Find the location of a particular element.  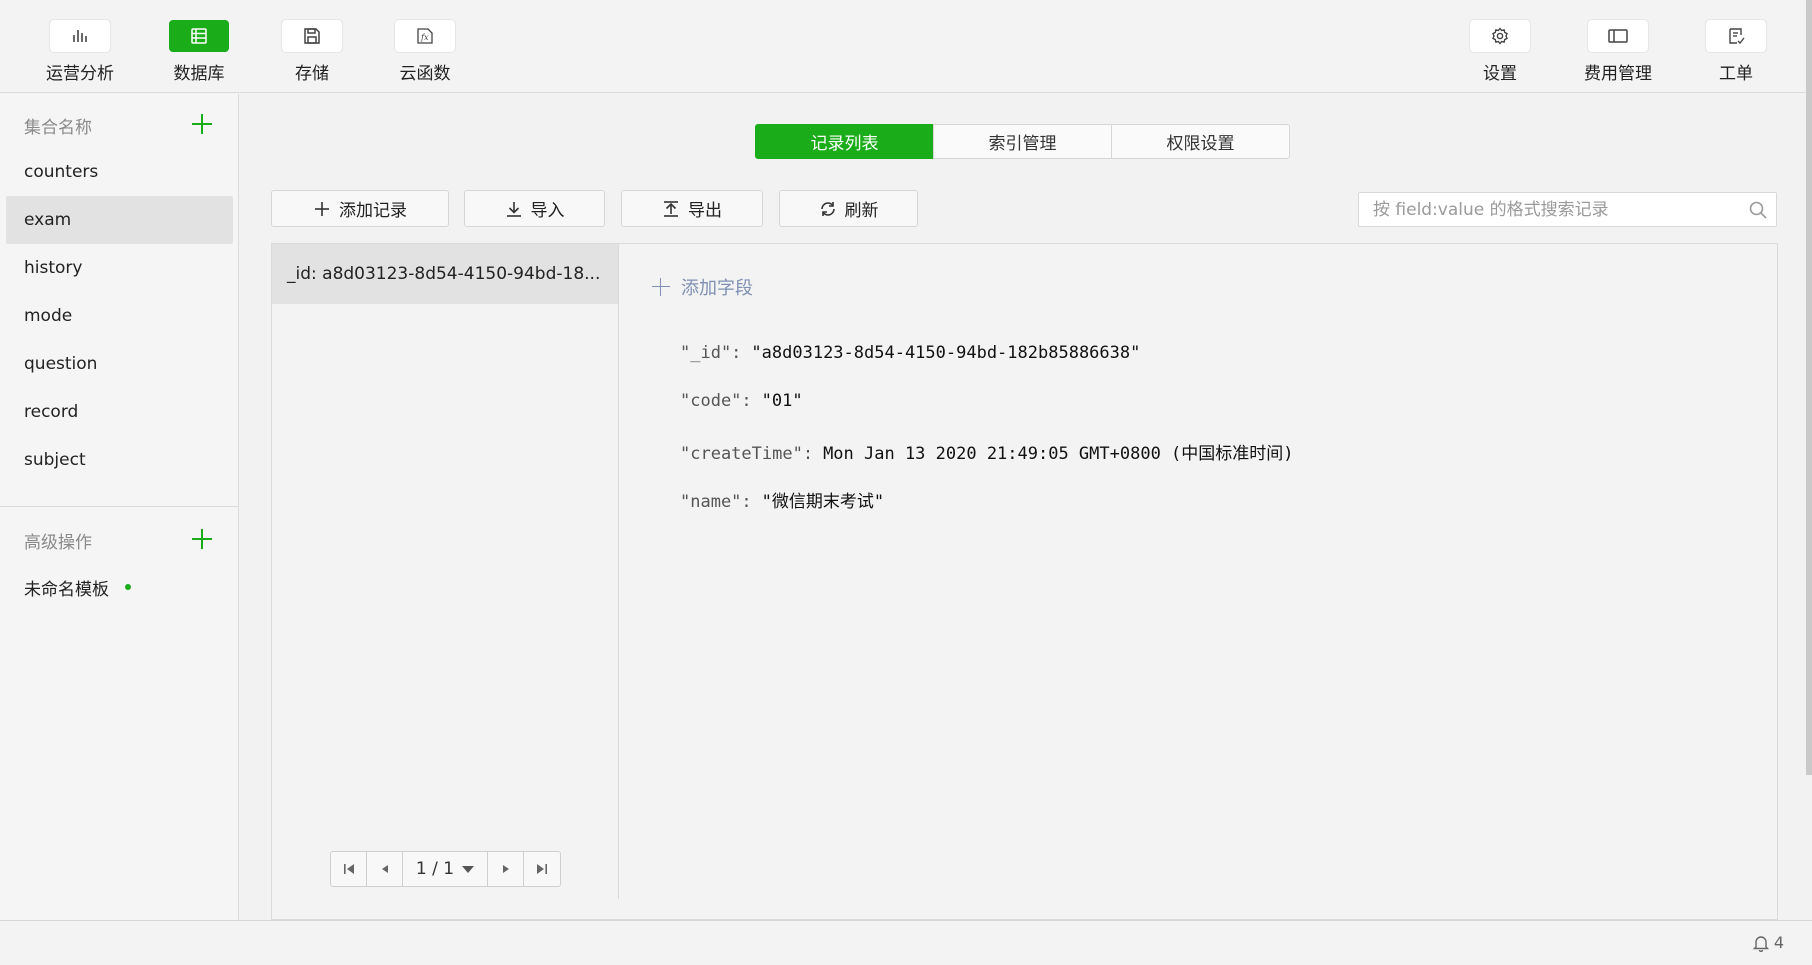

record-field-name: "name": "微信期末考试" is located at coordinates (782, 499).